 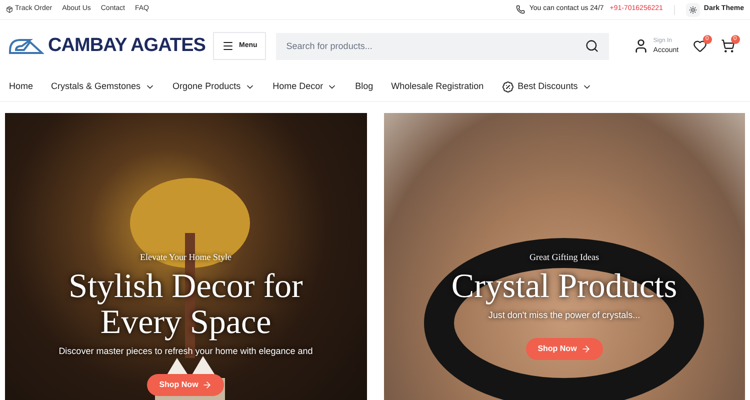 I want to click on banner-kicker: Elevate Your Home Style, so click(x=186, y=257).